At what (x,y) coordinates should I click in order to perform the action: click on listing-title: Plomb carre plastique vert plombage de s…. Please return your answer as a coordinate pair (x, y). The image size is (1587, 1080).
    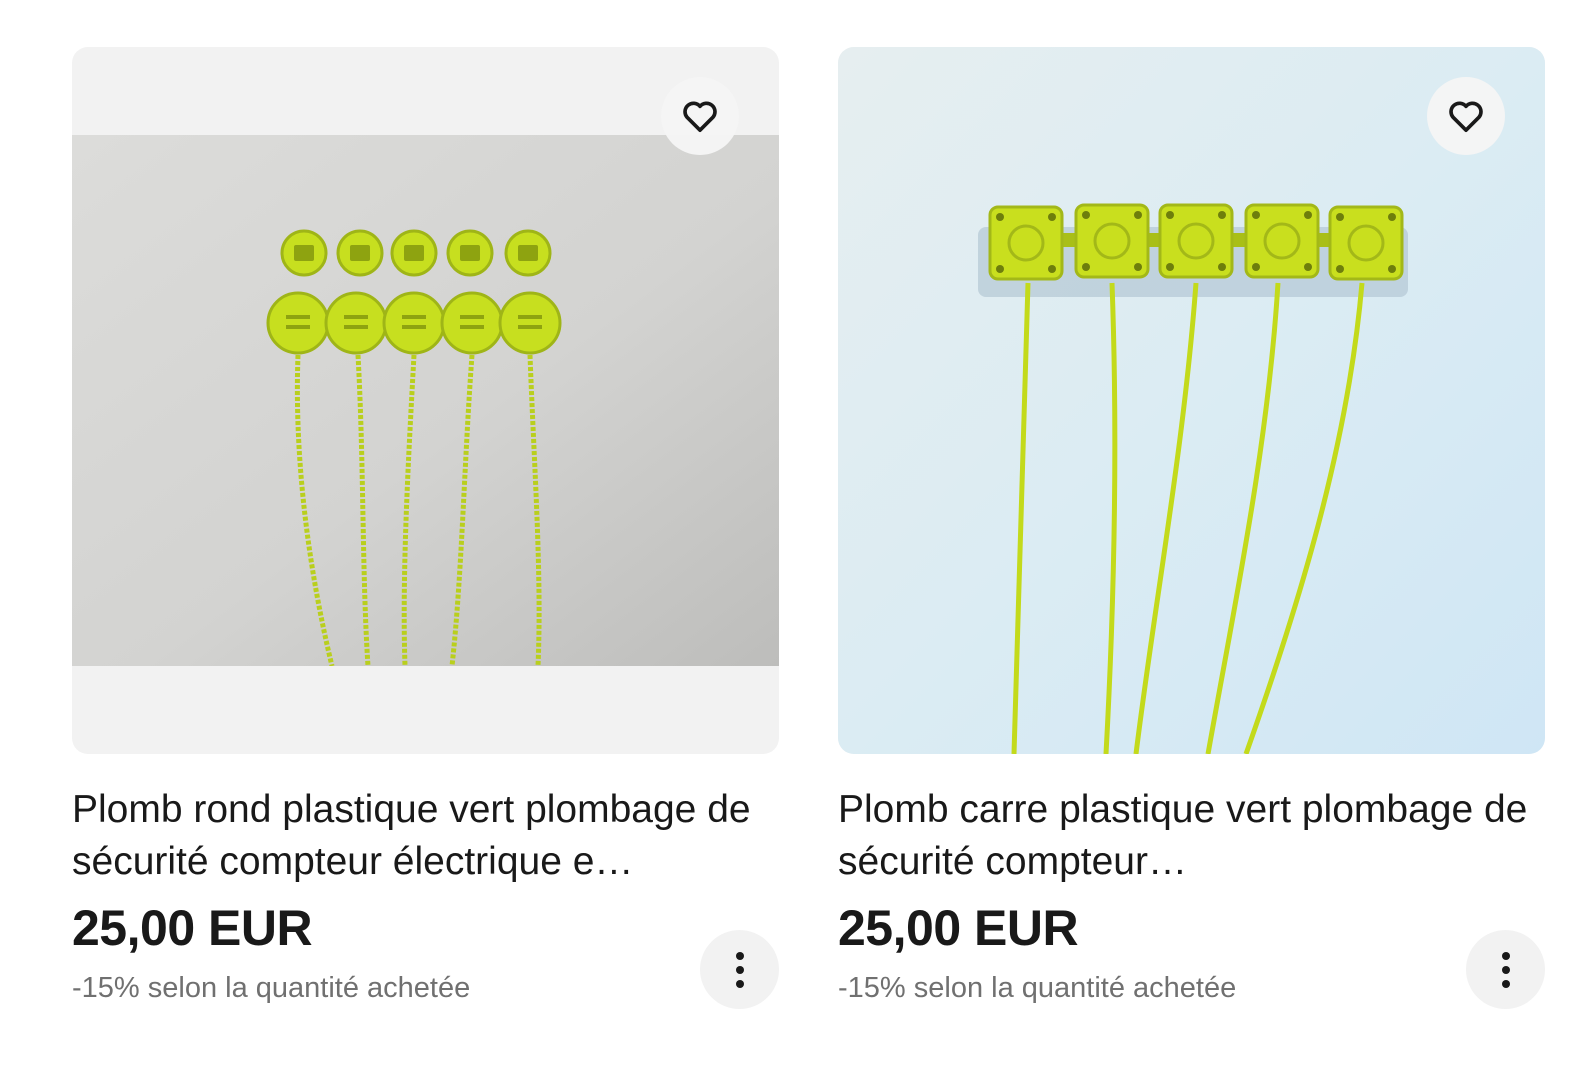
    Looking at the image, I should click on (1191, 836).